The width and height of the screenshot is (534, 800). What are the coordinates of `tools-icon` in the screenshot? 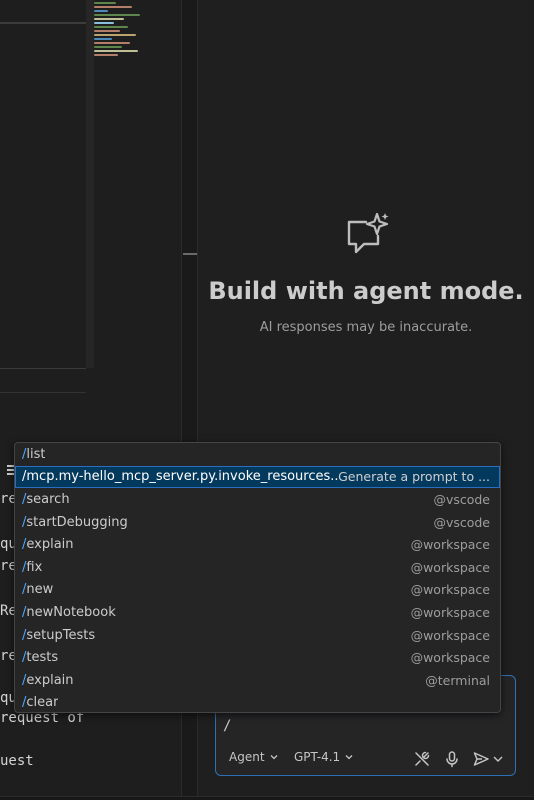 It's located at (422, 759).